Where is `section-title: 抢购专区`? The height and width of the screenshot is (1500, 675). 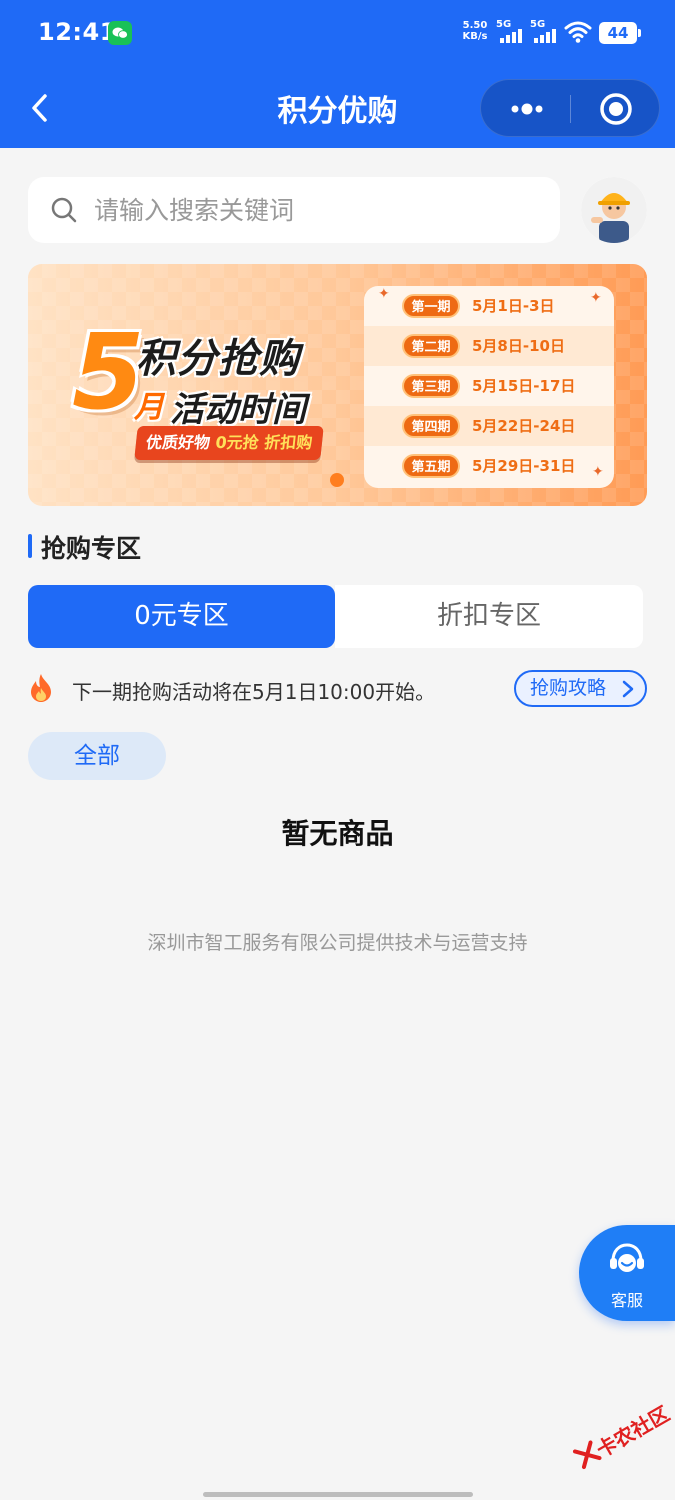
section-title: 抢购专区 is located at coordinates (91, 548).